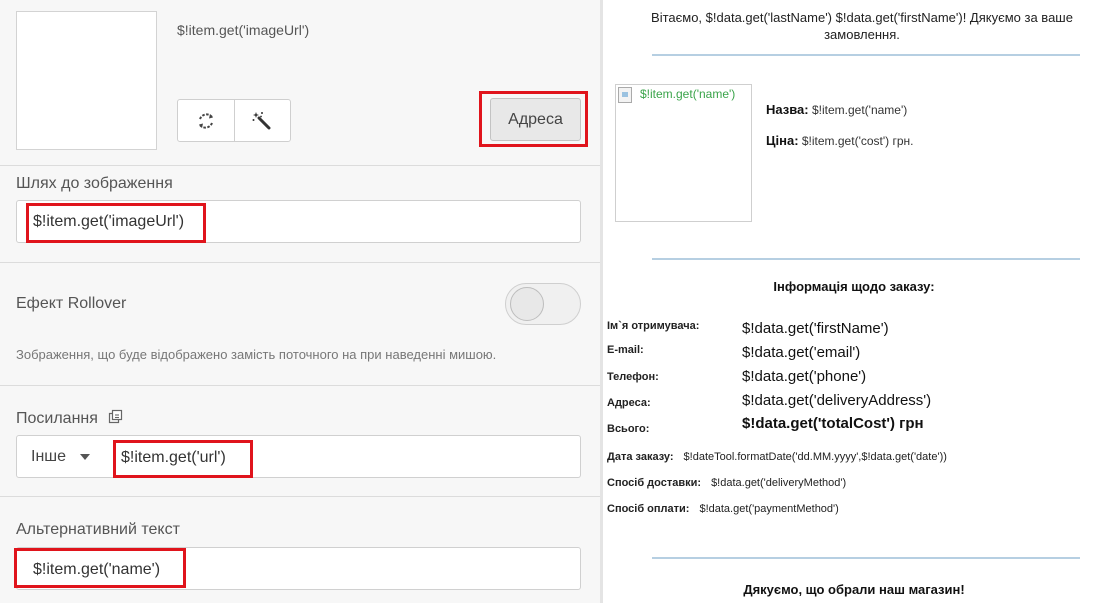 The image size is (1105, 603). Describe the element at coordinates (97, 569) in the screenshot. I see `alt-text-value: $!item.get('name')` at that location.